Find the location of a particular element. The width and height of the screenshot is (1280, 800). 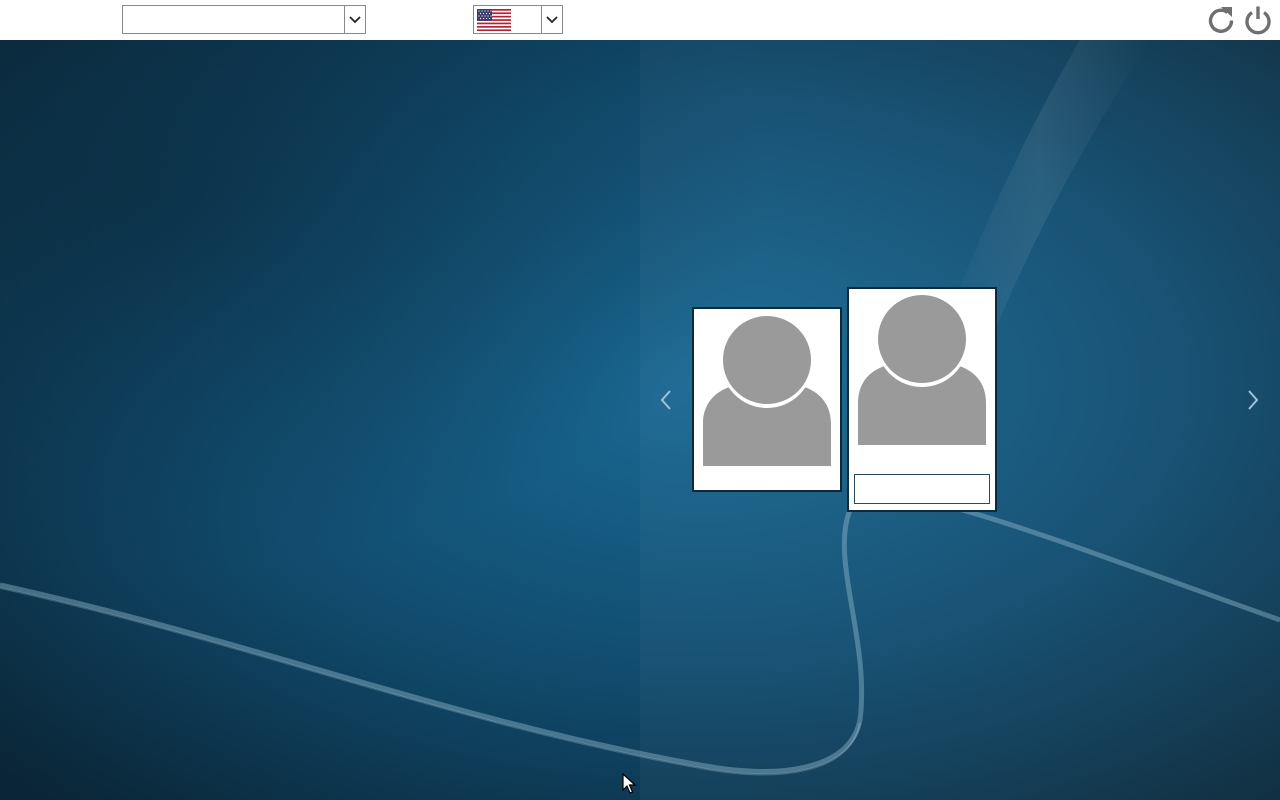

user-card is located at coordinates (767, 399).